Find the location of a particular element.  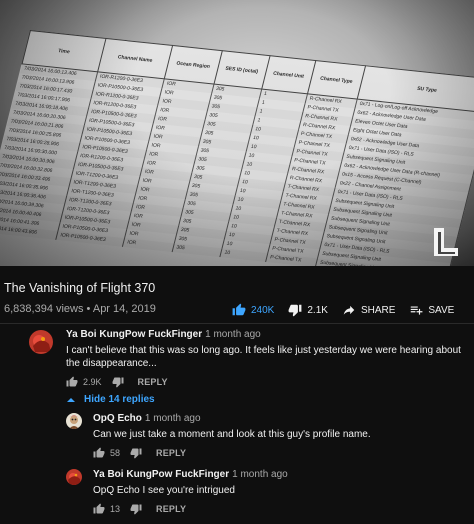

video-actions: 240K 2.1K SHARE SAVE is located at coordinates (353, 310).